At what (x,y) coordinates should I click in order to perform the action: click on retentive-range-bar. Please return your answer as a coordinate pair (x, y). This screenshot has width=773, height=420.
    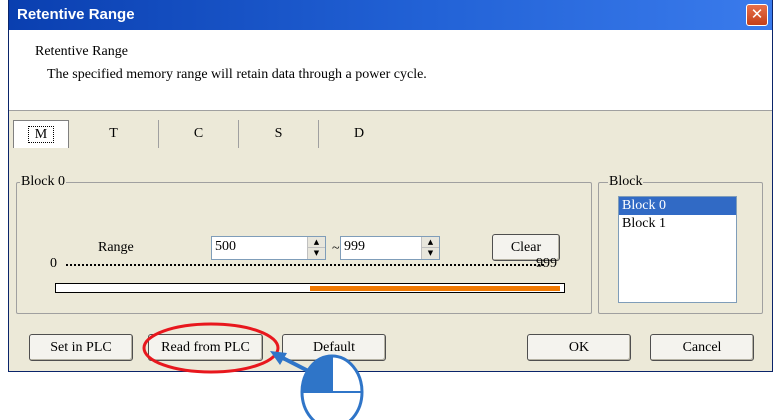
    Looking at the image, I should click on (310, 288).